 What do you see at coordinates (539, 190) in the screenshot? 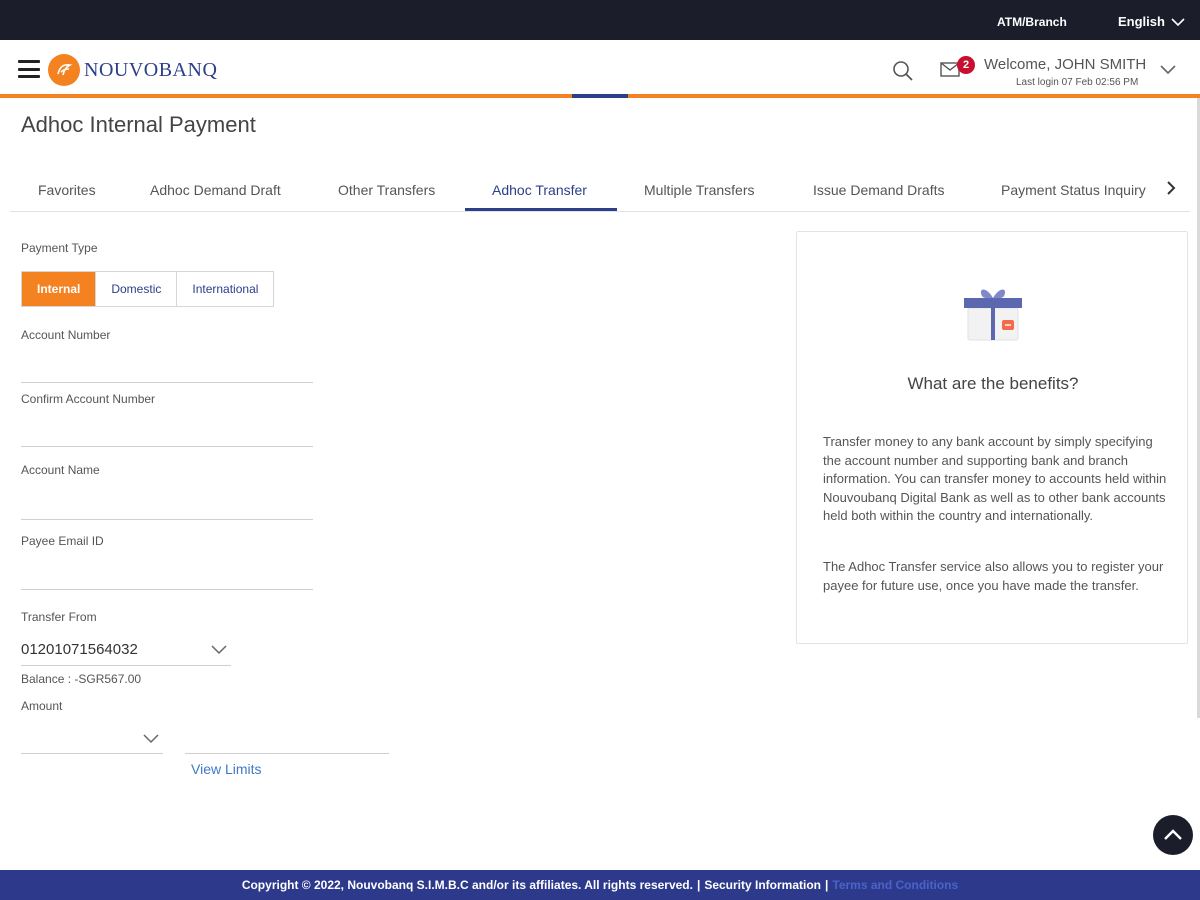
I see `tab-adhoc-transfer: Adhoc Transfer` at bounding box center [539, 190].